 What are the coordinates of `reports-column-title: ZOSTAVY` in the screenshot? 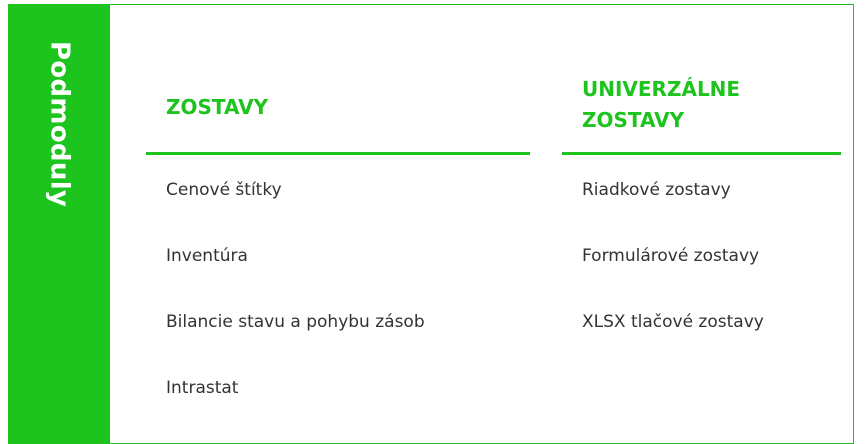 It's located at (217, 107).